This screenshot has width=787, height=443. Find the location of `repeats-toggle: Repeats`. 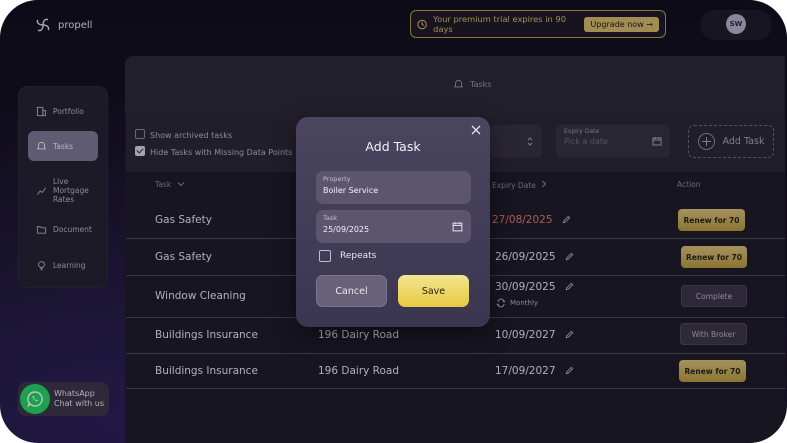

repeats-toggle: Repeats is located at coordinates (347, 256).